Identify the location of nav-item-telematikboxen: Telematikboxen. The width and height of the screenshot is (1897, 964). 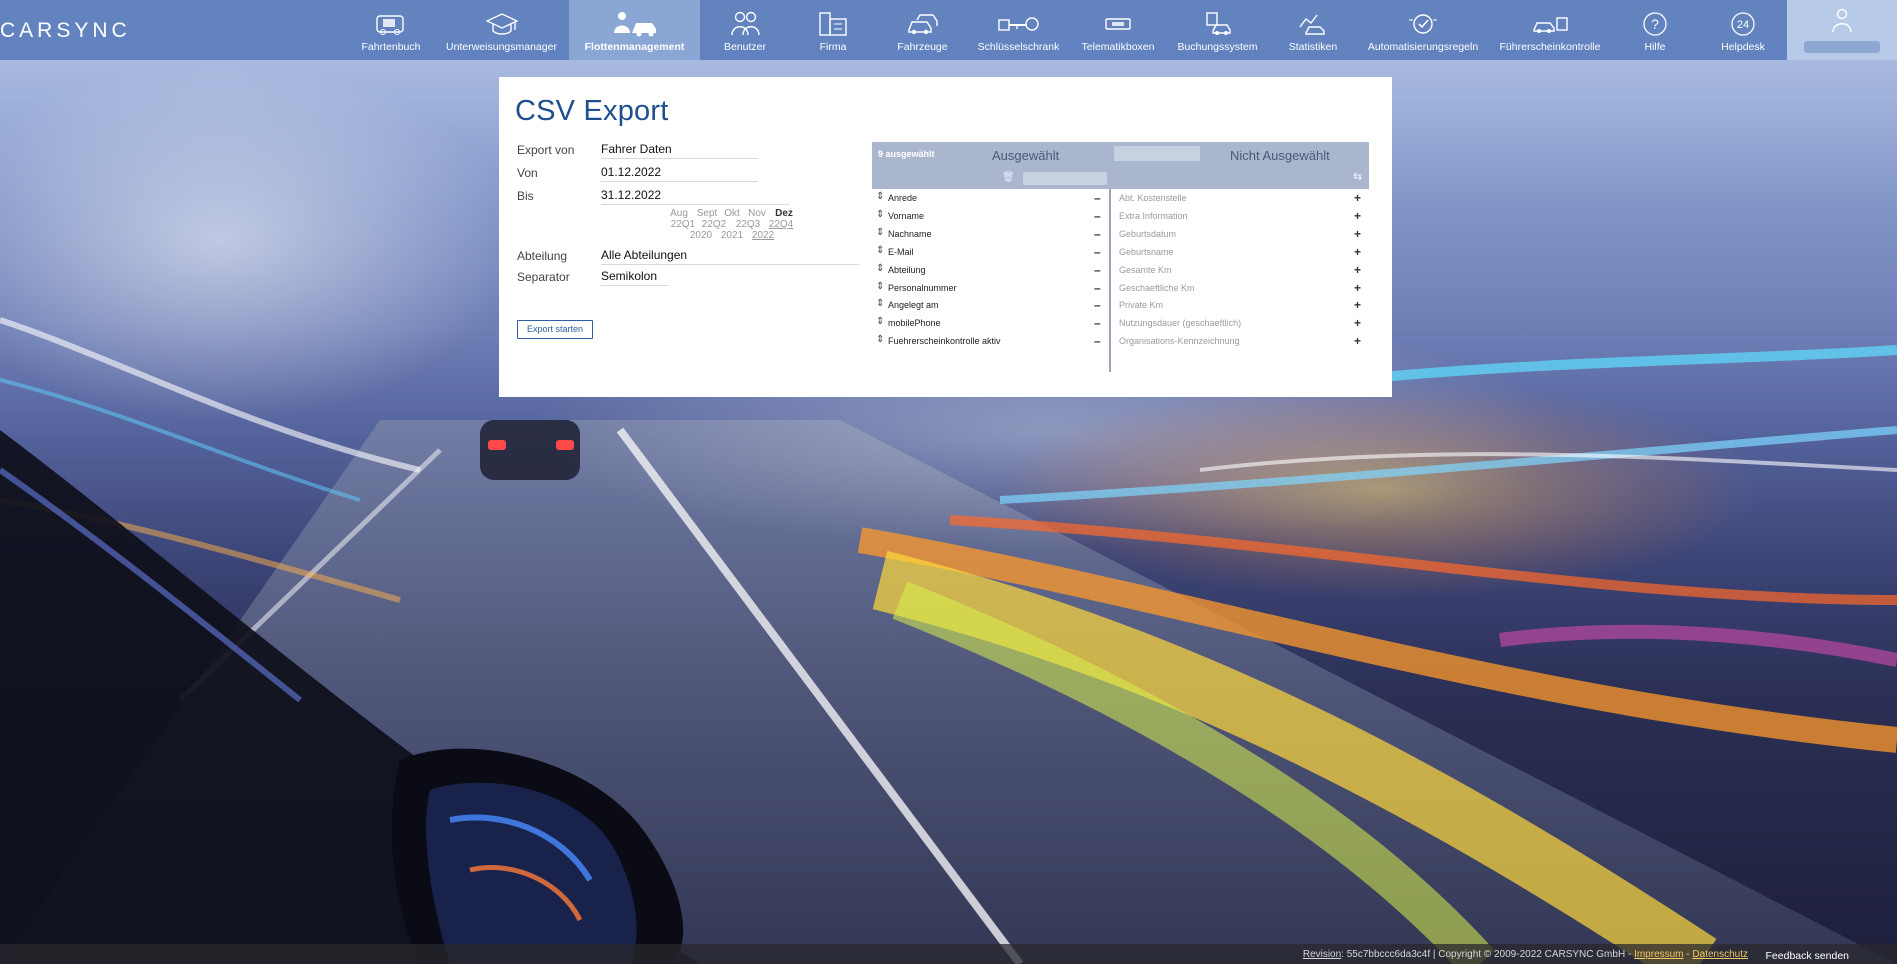
(1118, 30).